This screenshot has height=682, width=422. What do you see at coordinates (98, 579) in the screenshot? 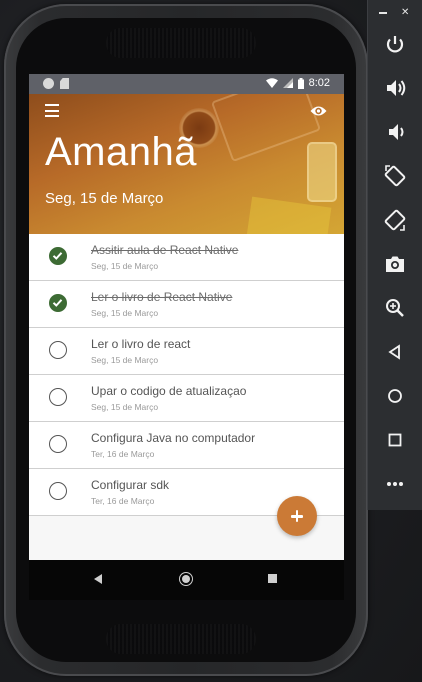
I see `back-triangle-icon` at bounding box center [98, 579].